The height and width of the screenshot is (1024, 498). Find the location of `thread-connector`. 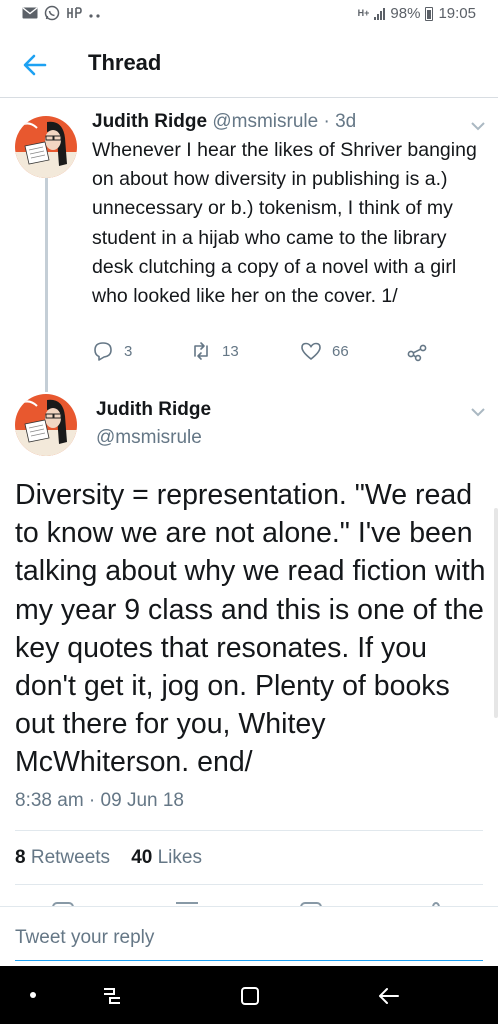

thread-connector is located at coordinates (46, 285).